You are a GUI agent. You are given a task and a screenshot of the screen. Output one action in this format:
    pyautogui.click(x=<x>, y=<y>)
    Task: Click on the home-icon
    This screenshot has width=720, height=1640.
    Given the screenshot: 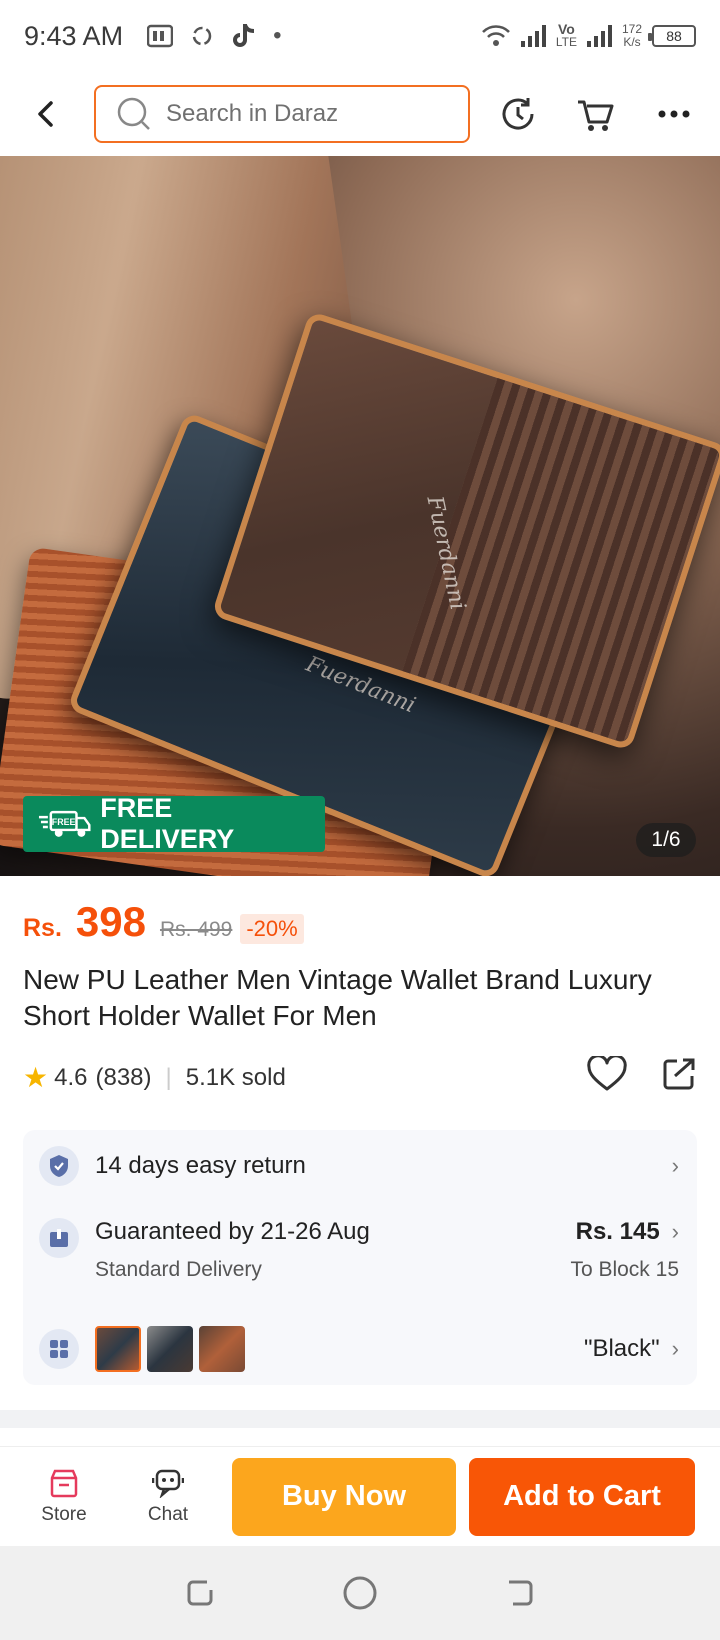 What is the action you would take?
    pyautogui.click(x=360, y=1593)
    